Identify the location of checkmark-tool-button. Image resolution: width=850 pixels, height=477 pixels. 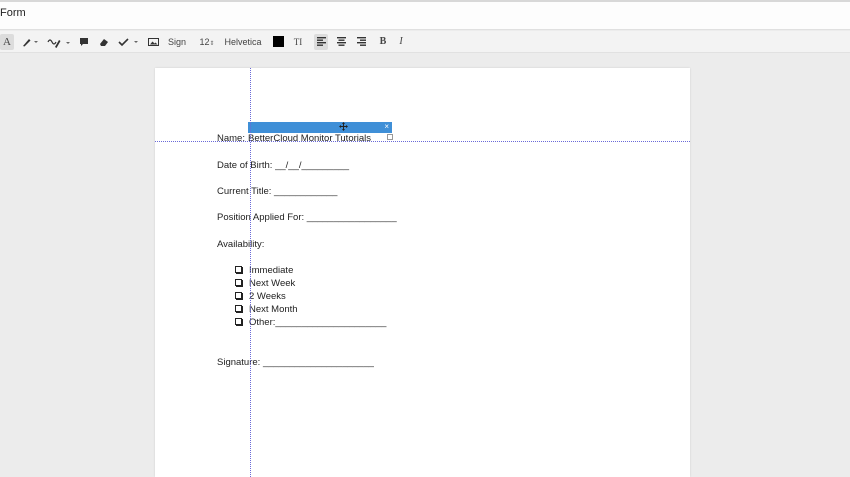
(129, 42).